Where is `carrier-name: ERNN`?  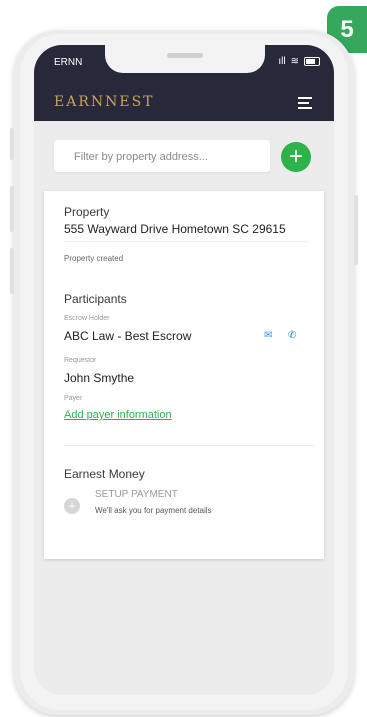 carrier-name: ERNN is located at coordinates (68, 62).